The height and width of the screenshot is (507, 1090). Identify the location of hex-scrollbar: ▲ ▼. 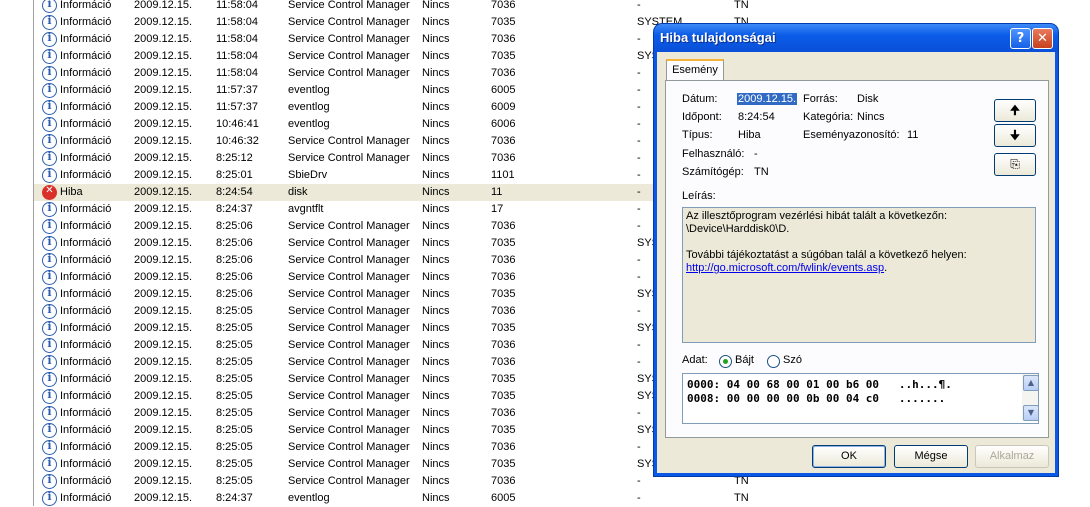
(1030, 397).